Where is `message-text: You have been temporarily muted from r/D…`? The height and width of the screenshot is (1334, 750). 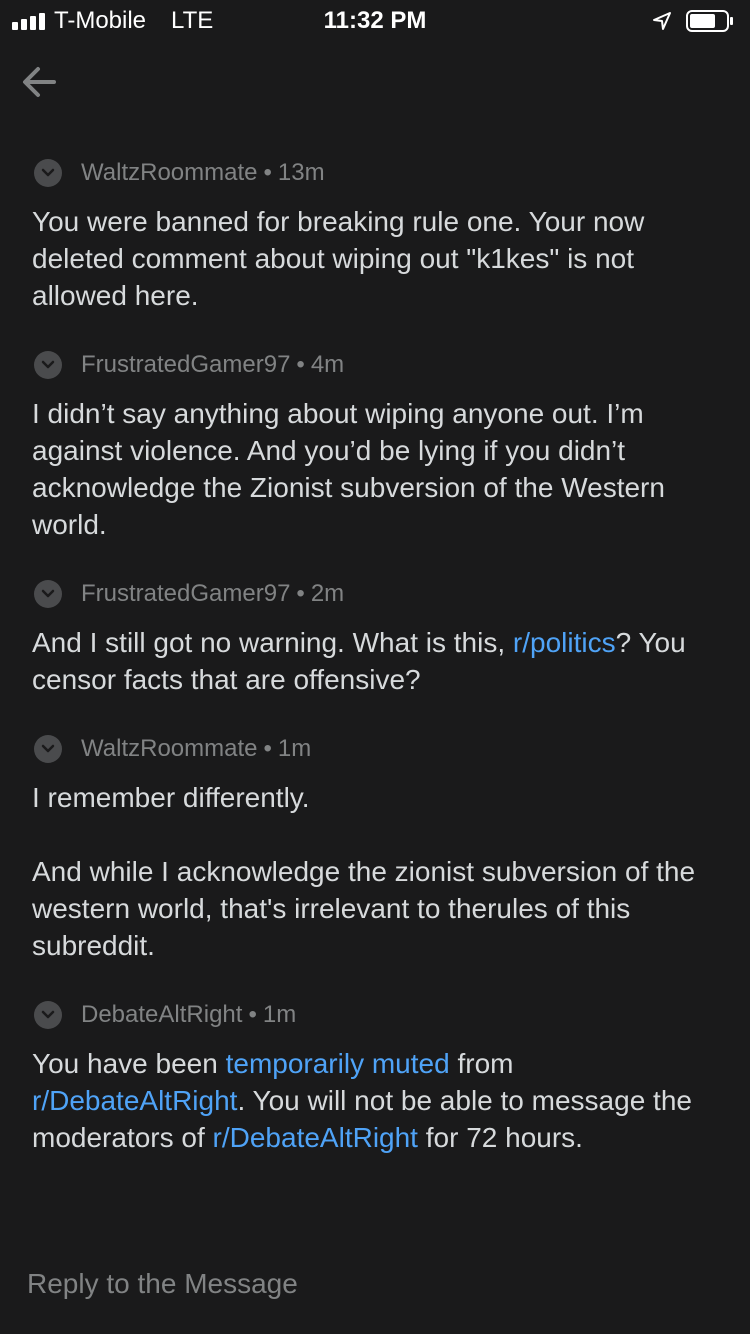
message-text: You have been temporarily muted from r/D… is located at coordinates (375, 1100).